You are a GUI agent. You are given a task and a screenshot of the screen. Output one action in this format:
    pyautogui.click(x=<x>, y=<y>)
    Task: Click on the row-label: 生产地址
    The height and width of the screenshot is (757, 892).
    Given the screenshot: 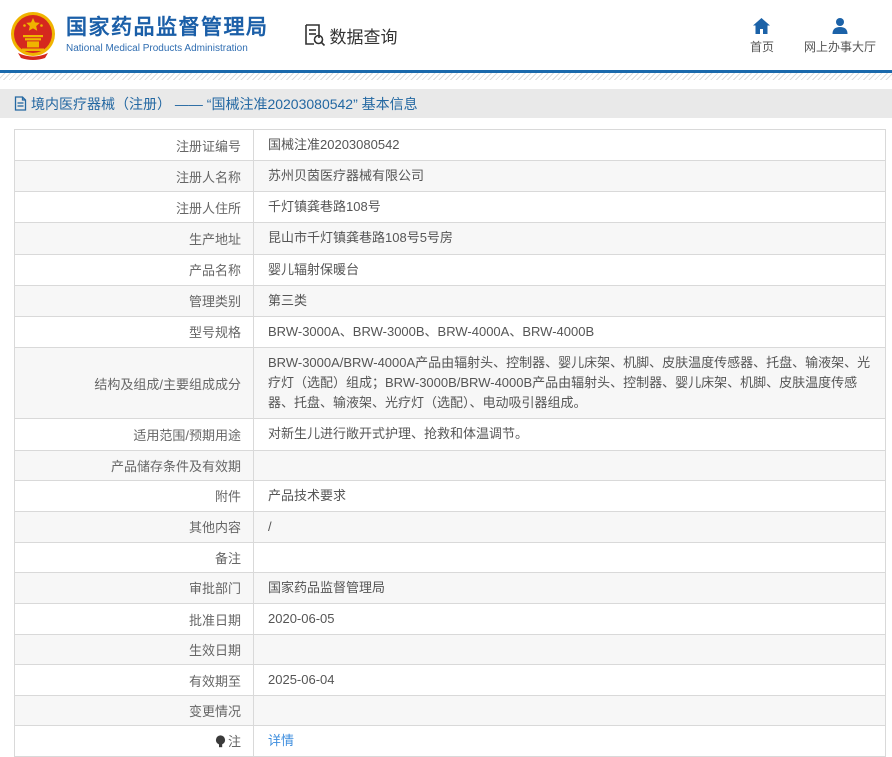 What is the action you would take?
    pyautogui.click(x=134, y=238)
    